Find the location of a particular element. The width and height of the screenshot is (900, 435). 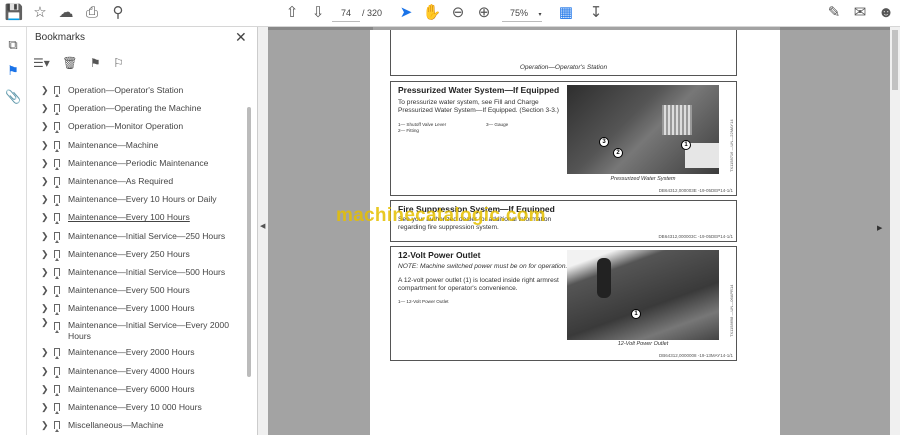

zoom-value: 75% is located at coordinates (519, 13).